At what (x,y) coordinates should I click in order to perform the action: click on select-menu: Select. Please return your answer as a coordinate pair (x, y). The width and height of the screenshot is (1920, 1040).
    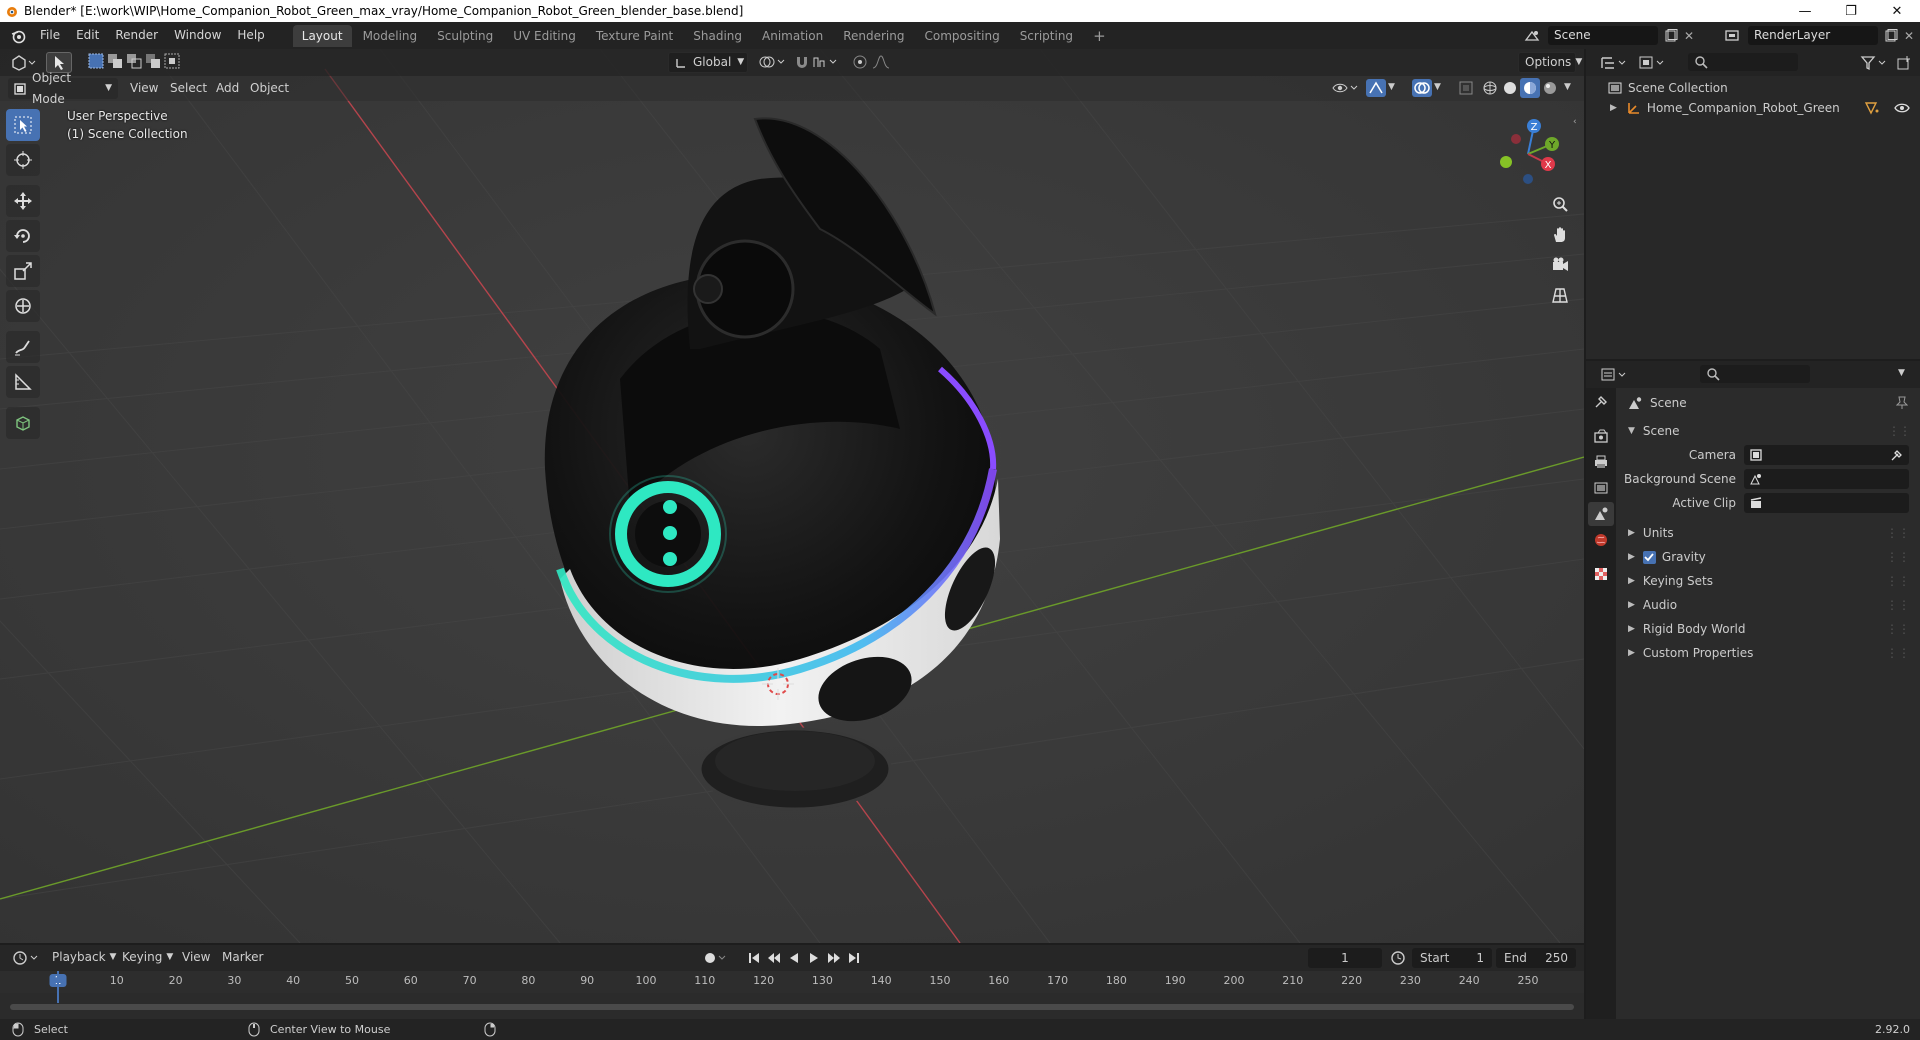
    Looking at the image, I should click on (188, 88).